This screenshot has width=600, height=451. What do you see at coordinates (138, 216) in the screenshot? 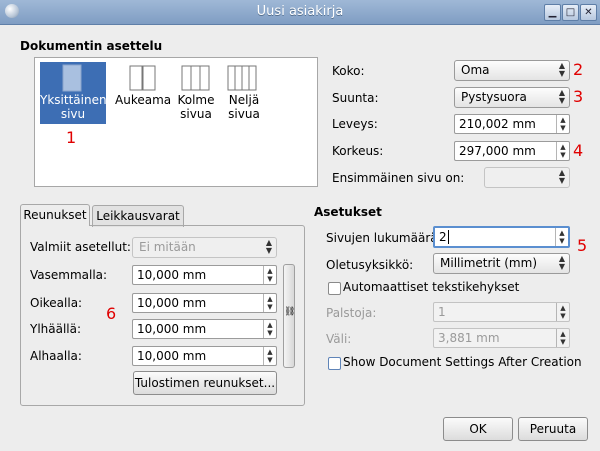
I see `tab-bleeds: Leikkausvarat` at bounding box center [138, 216].